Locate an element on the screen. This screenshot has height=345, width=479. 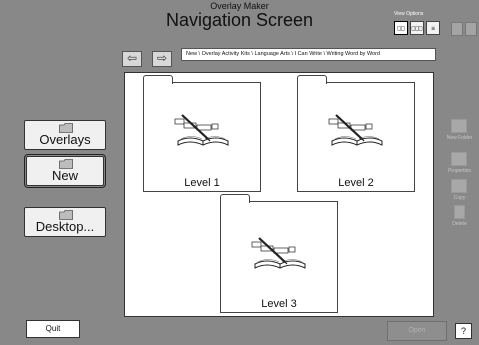
large-icons-view-button: □□ is located at coordinates (401, 28).